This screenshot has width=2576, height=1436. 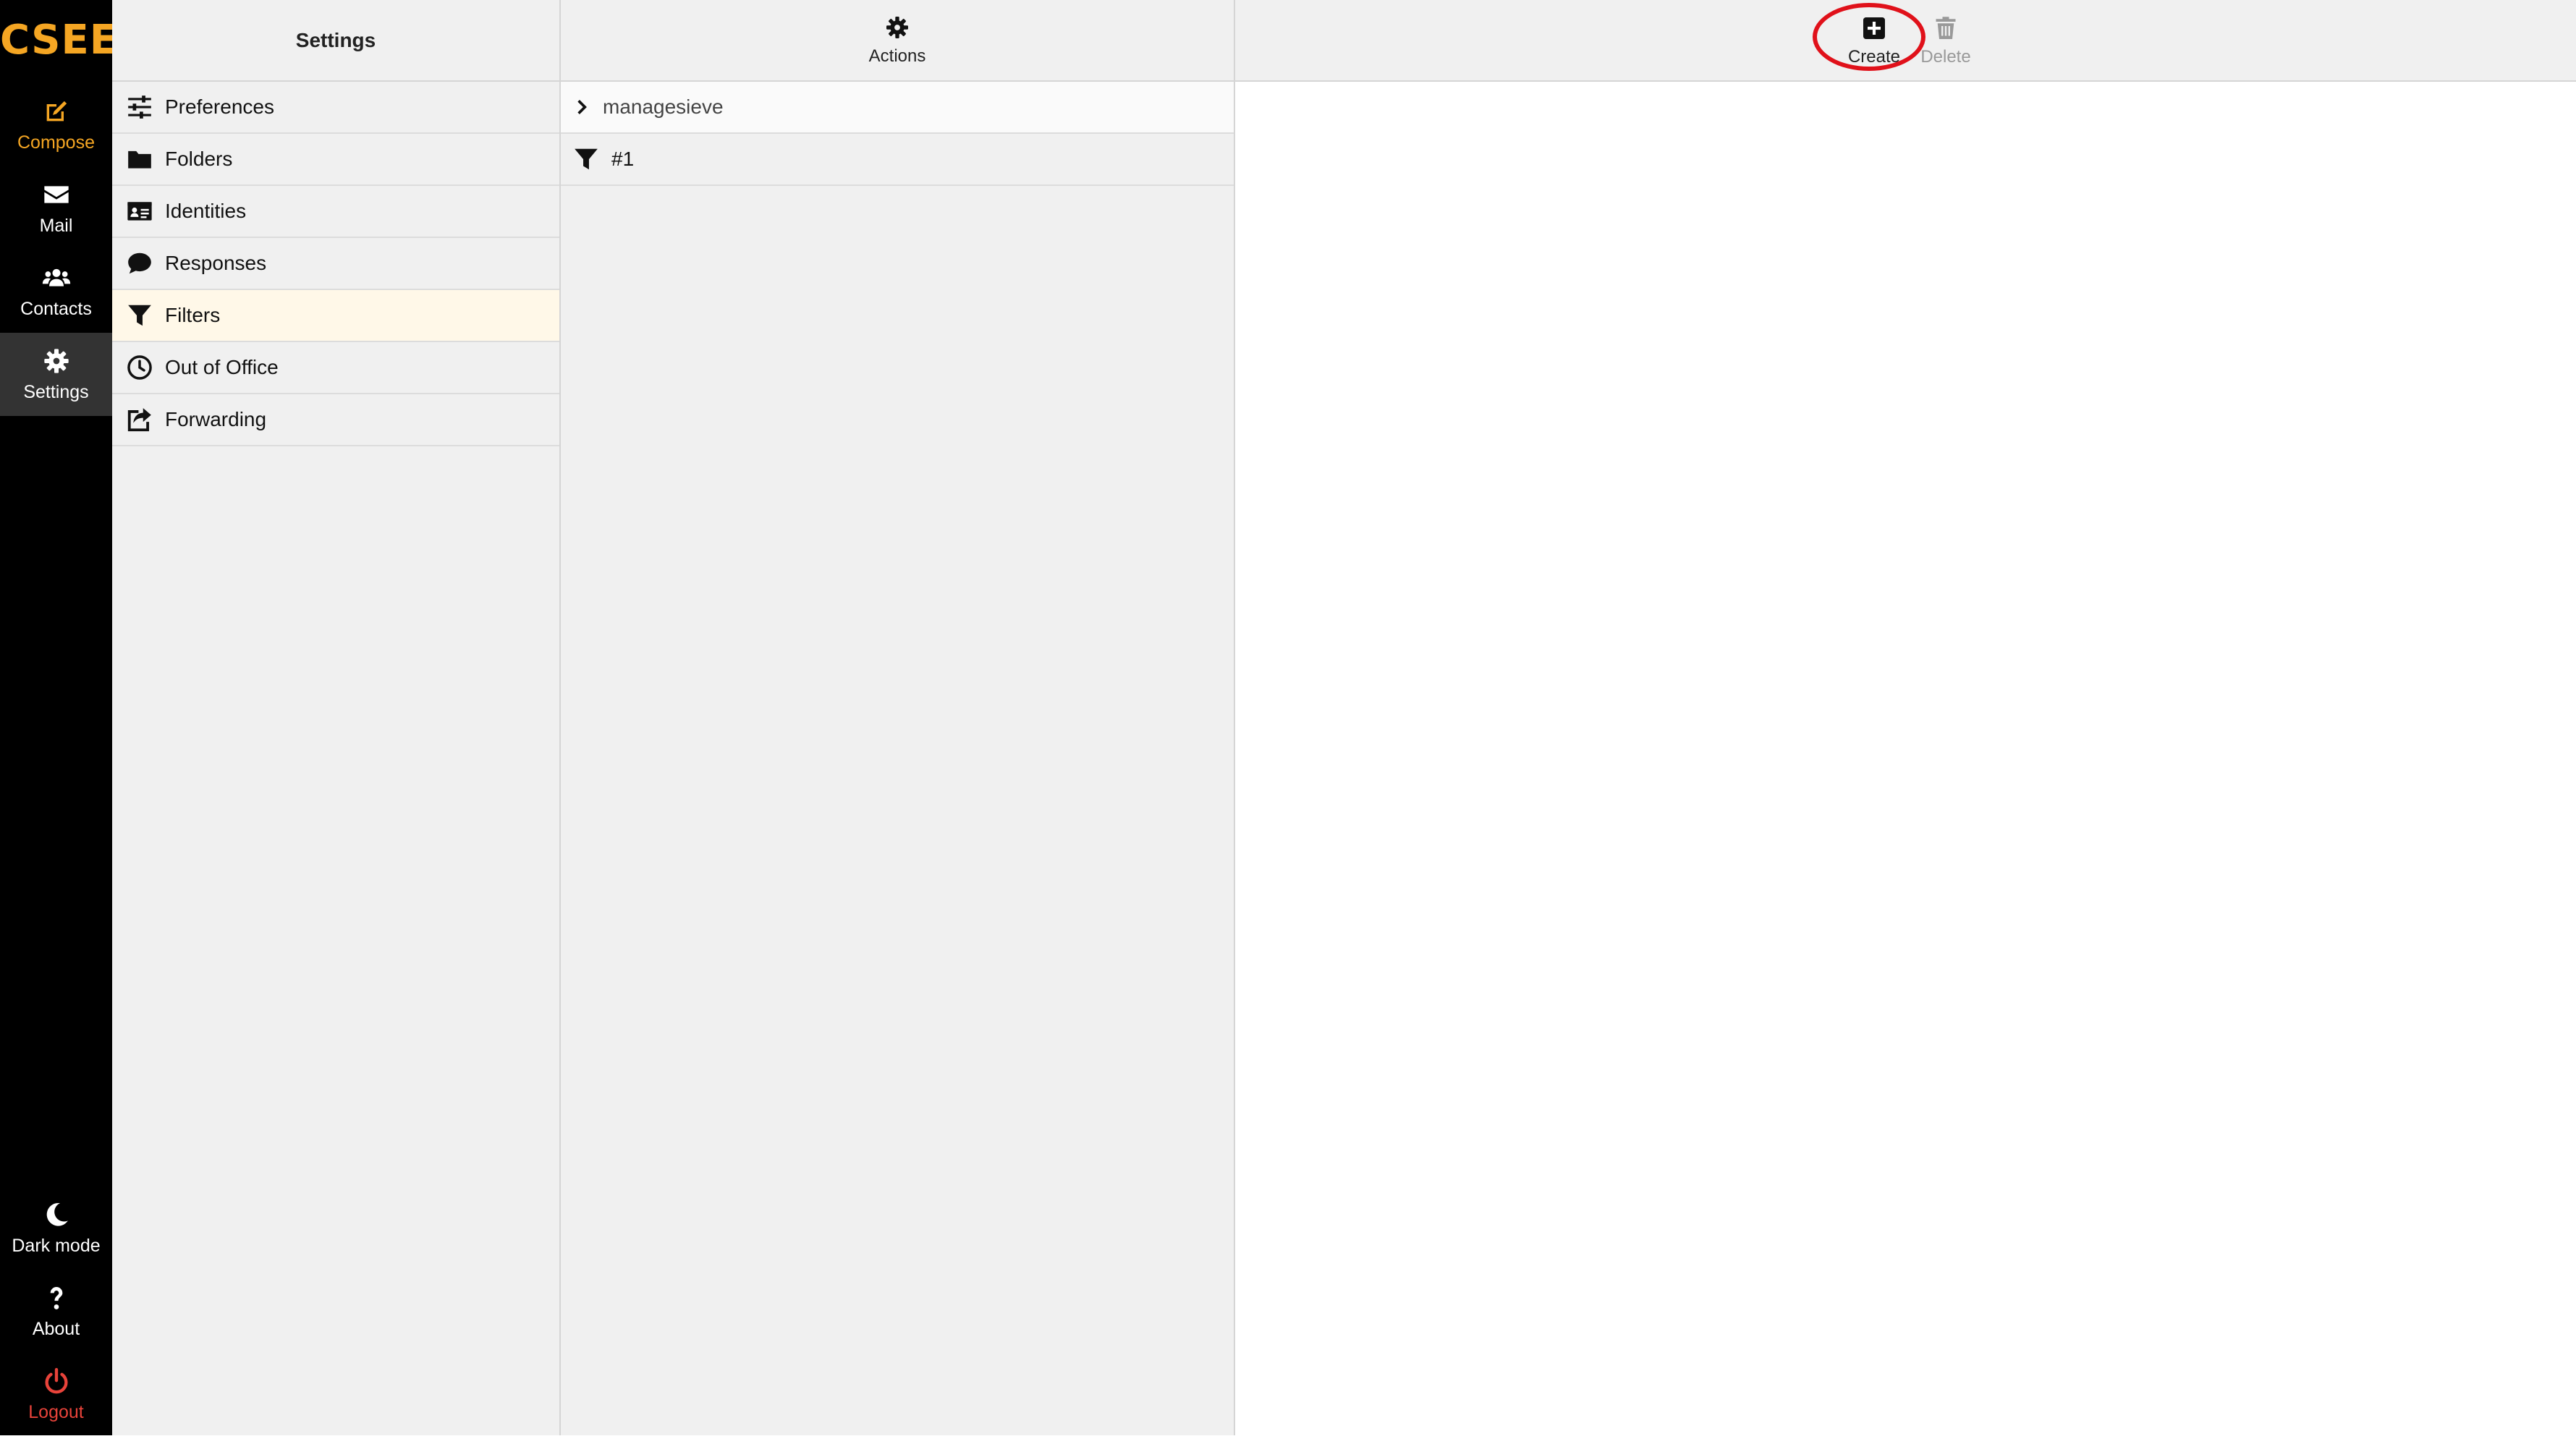 I want to click on nav-settings-label: Settings, so click(x=56, y=391).